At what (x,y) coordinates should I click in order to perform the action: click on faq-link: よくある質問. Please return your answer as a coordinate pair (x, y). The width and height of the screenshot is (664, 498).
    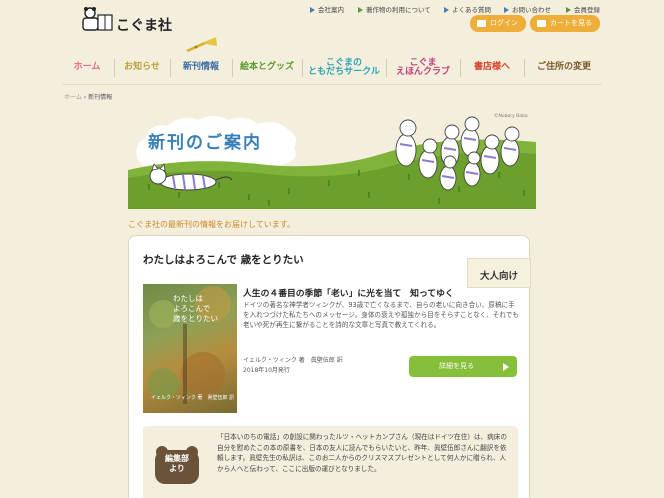
    Looking at the image, I should click on (467, 9).